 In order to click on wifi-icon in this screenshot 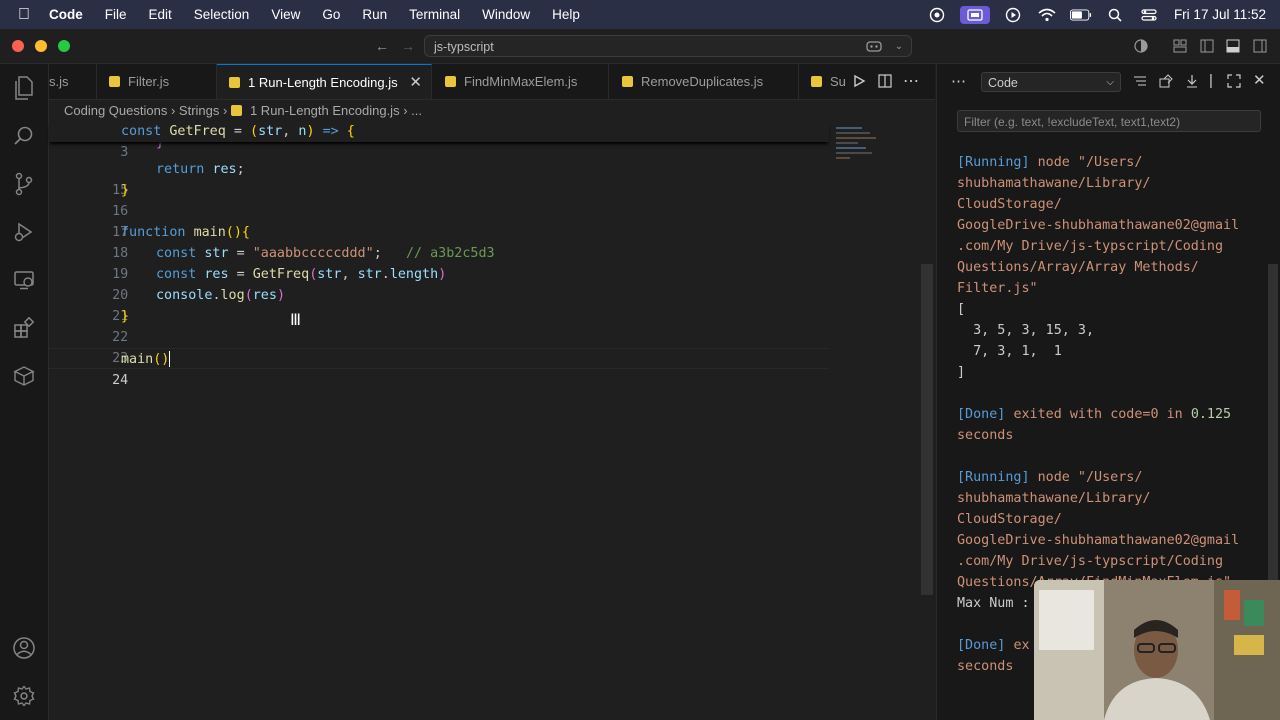, I will do `click(1047, 15)`.